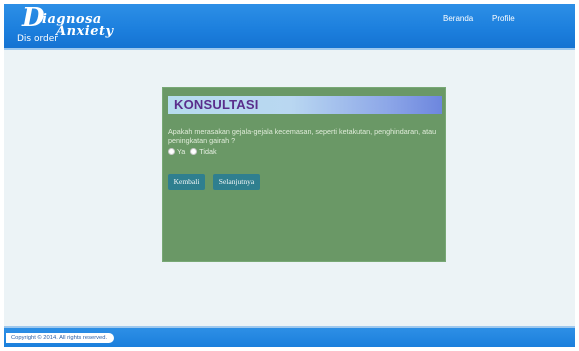 Image resolution: width=579 pixels, height=351 pixels. Describe the element at coordinates (458, 19) in the screenshot. I see `nav-link-beranda: Beranda` at that location.